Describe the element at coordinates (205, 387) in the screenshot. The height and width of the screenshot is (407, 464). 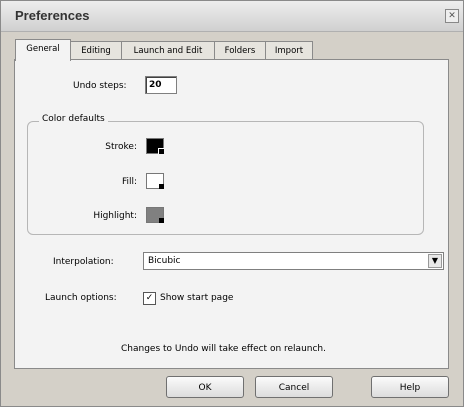
I see `ok-button: OK` at that location.